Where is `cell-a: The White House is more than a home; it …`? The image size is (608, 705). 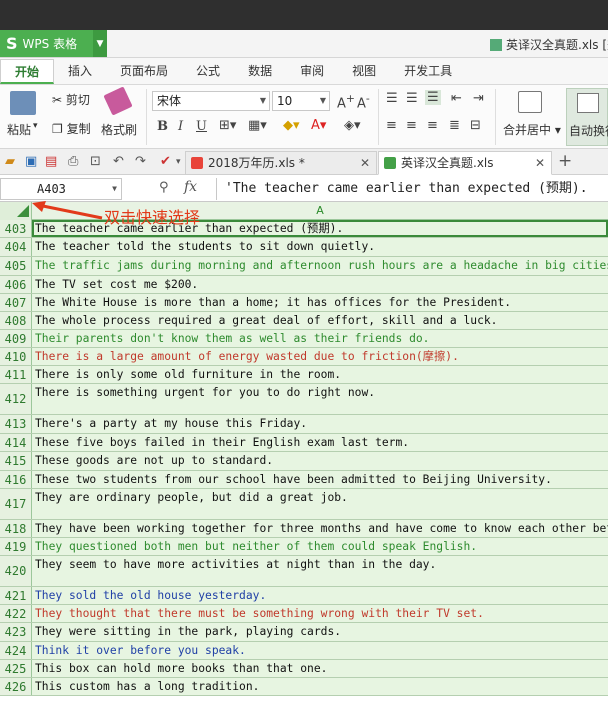 cell-a: The White House is more than a home; it … is located at coordinates (320, 302).